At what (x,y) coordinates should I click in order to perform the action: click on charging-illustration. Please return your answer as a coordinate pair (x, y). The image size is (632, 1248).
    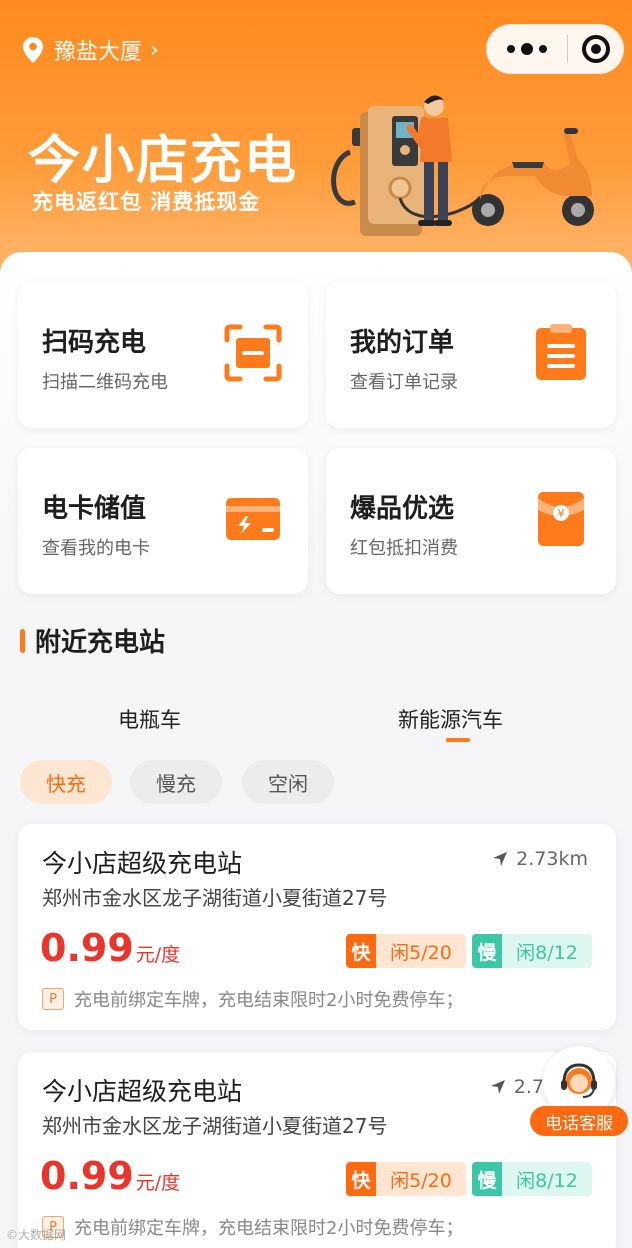
    Looking at the image, I should click on (462, 165).